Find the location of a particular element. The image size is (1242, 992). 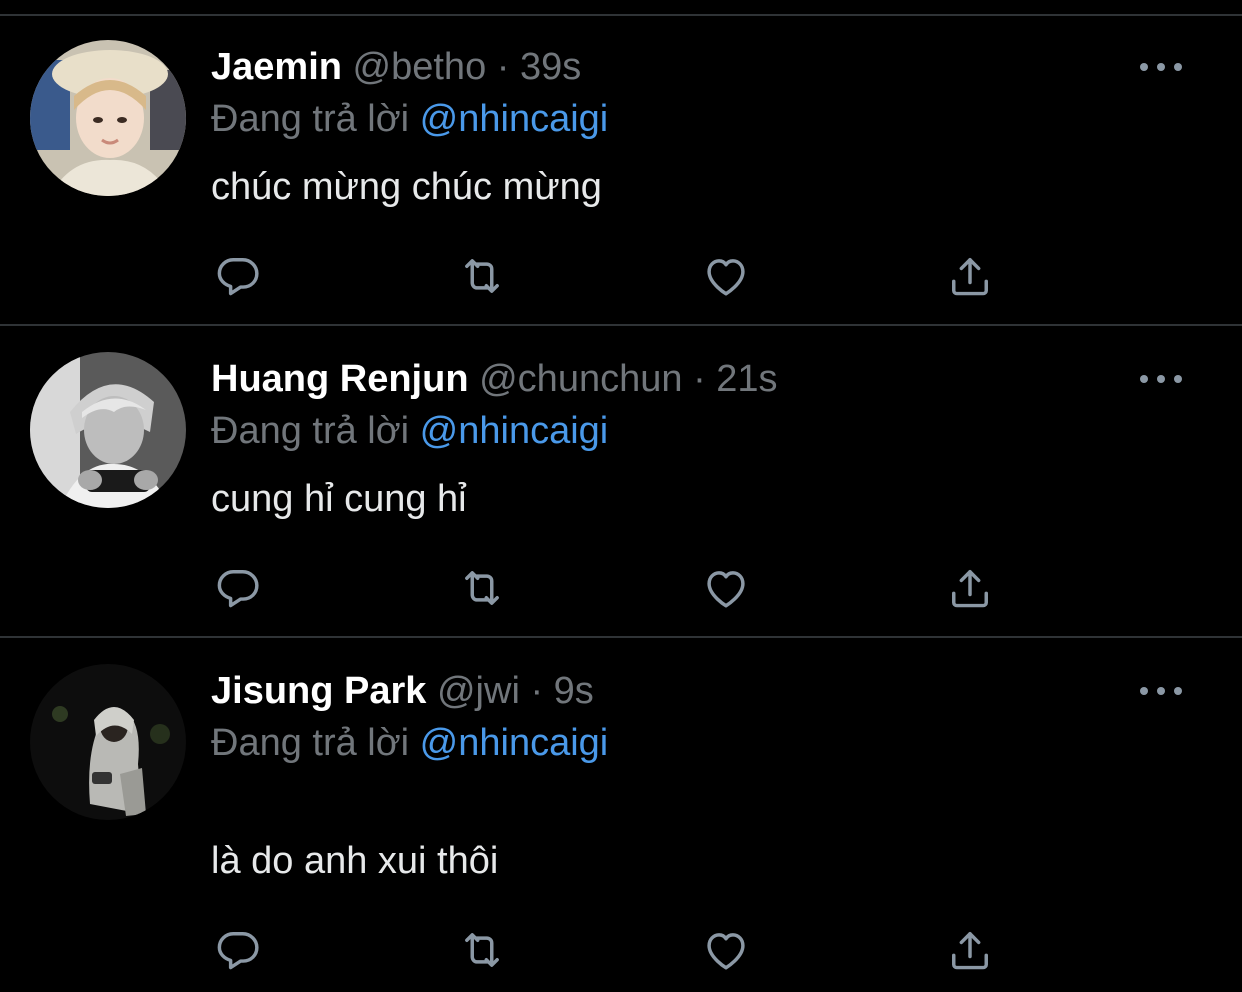

tweet-header: Huang Renjun @chunchun · 21s is located at coordinates (494, 379).